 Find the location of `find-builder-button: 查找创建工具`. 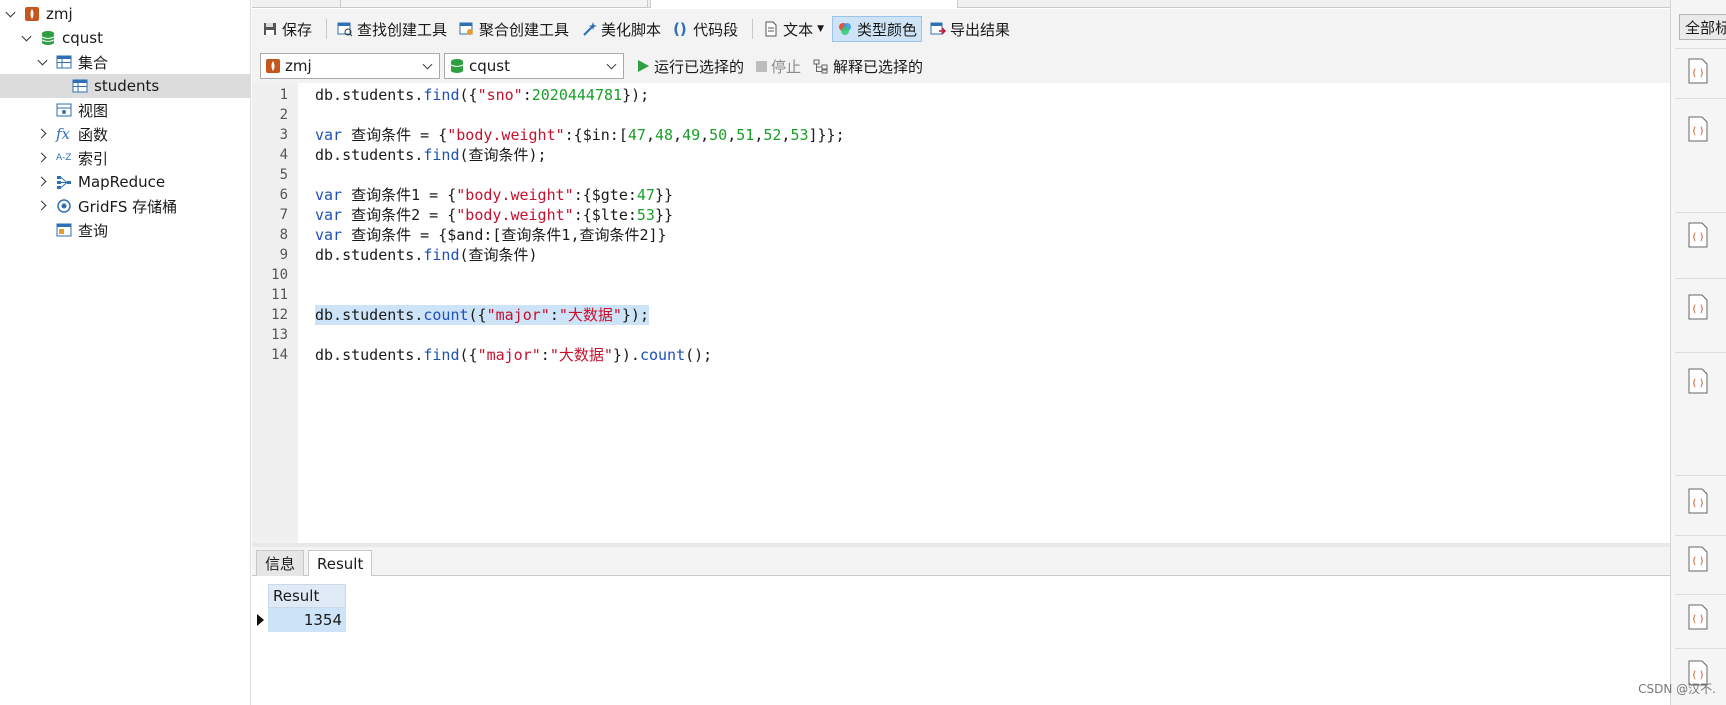

find-builder-button: 查找创建工具 is located at coordinates (392, 29).